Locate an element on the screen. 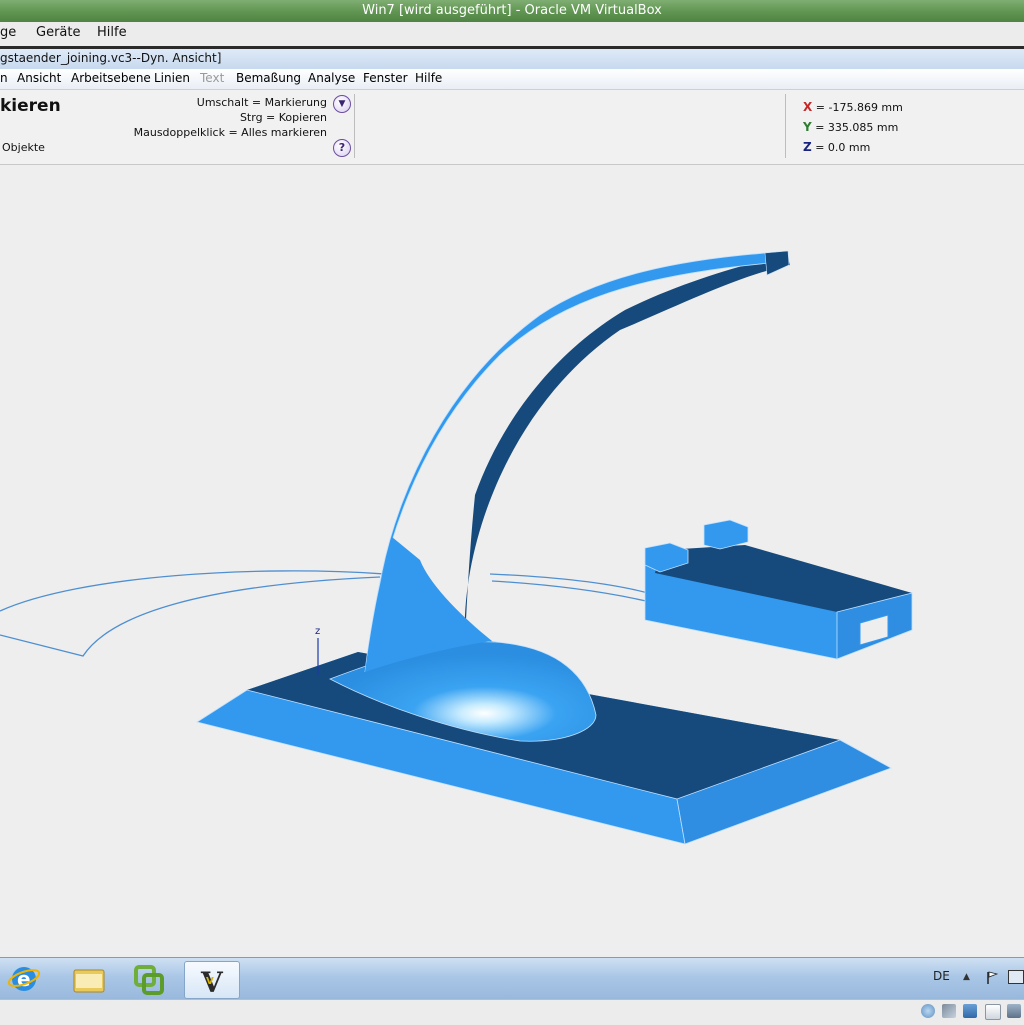 The image size is (1024, 1025). vbox-menu-maschine: ge is located at coordinates (8, 32).